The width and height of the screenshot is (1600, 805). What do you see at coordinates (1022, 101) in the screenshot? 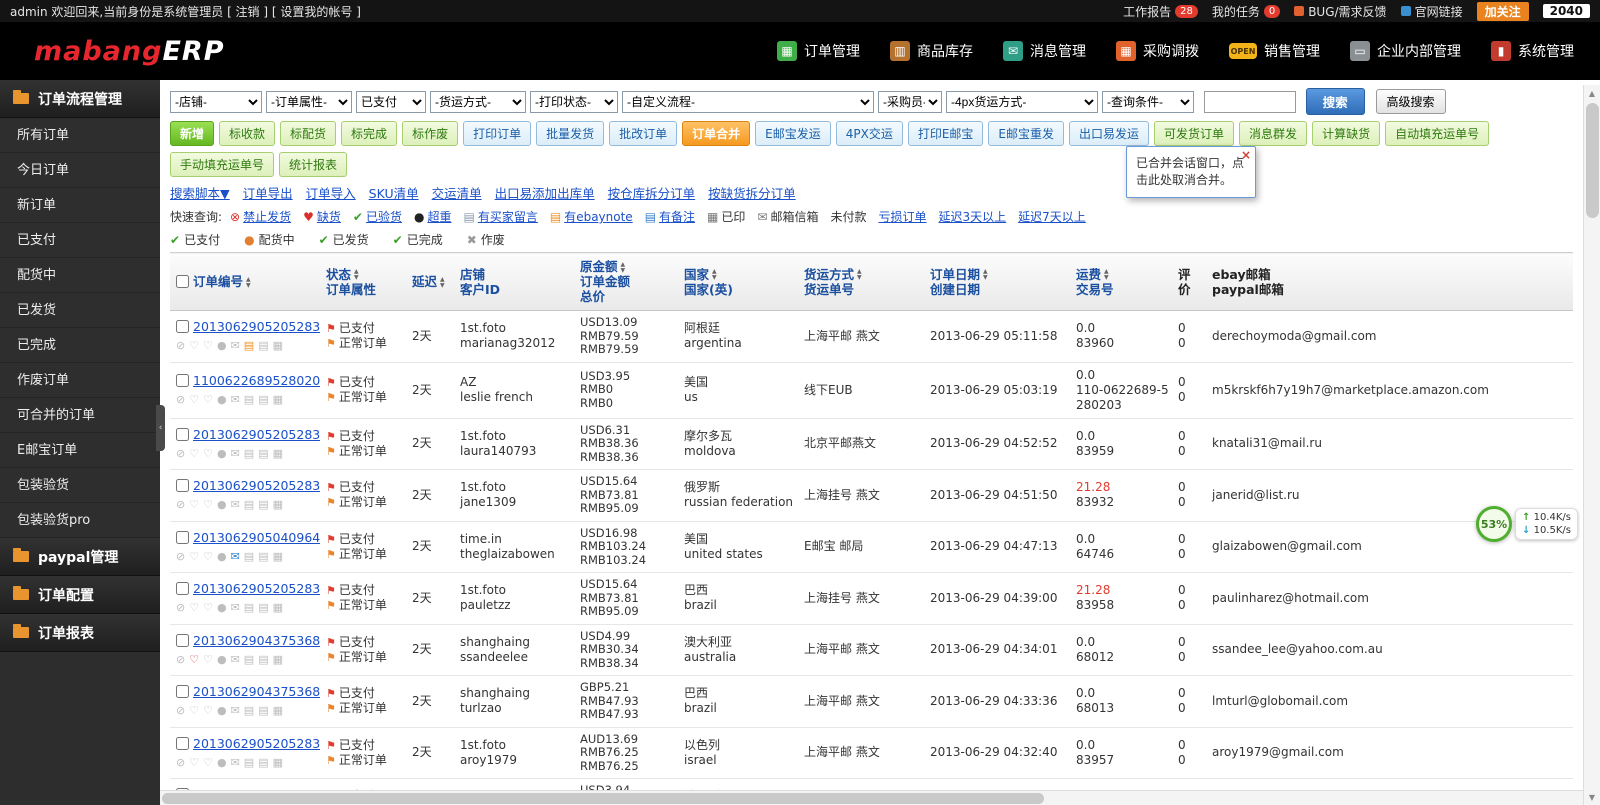
I see `filter-select: -4px货运方式-` at bounding box center [1022, 101].